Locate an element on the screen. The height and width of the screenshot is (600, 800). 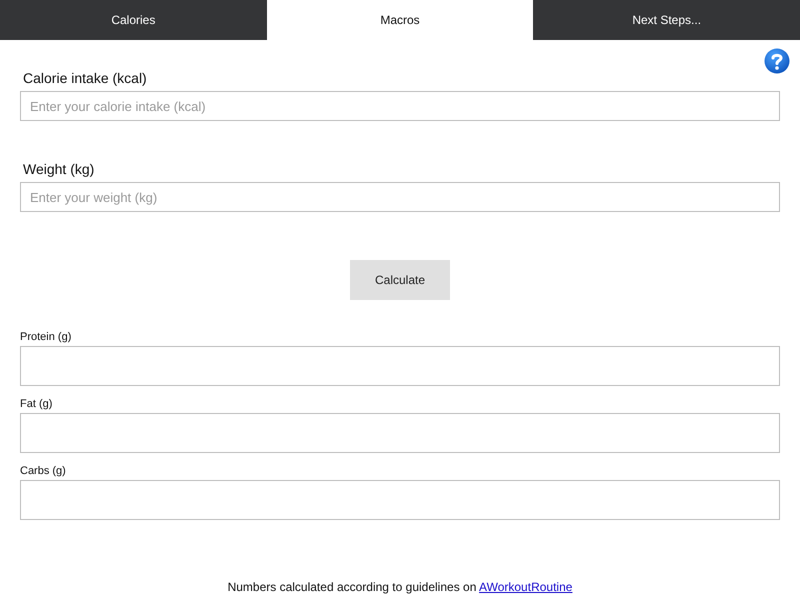
source-link: AWorkoutRoutine is located at coordinates (525, 587).